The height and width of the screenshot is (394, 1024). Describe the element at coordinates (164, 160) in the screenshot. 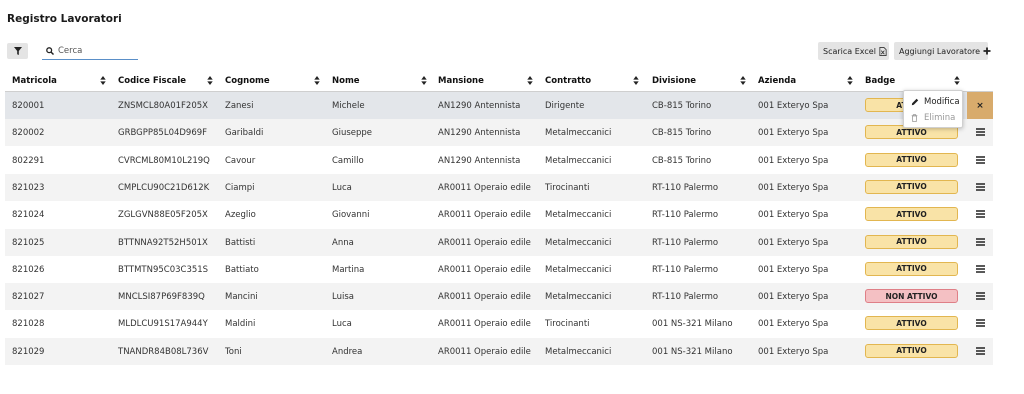

I see `cell-codice-fiscale: CVRCML80M10L219Q` at that location.